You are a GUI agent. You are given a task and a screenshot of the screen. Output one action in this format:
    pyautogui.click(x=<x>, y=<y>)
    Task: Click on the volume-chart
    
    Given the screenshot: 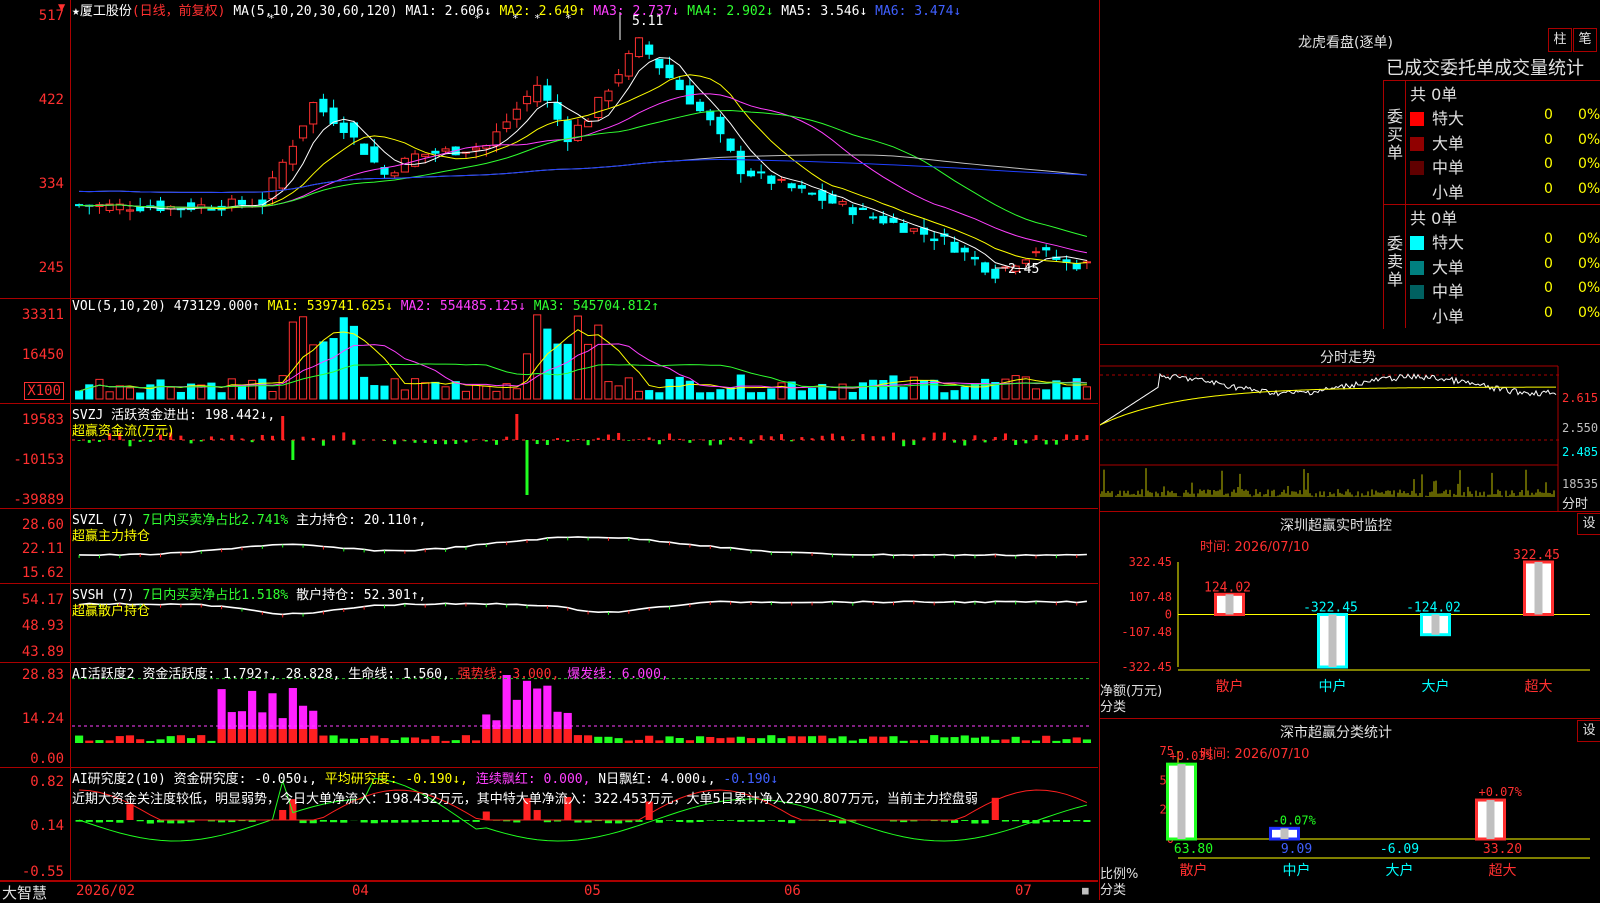 What is the action you would take?
    pyautogui.click(x=549, y=351)
    